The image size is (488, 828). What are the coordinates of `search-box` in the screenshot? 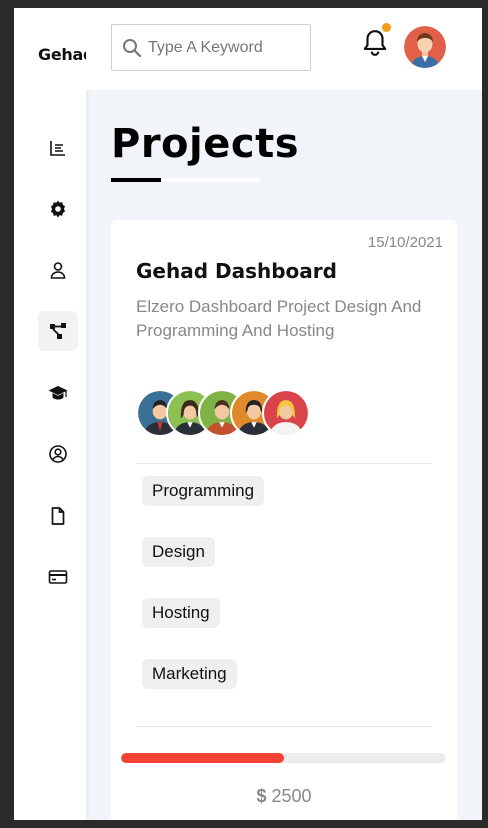 It's located at (211, 47).